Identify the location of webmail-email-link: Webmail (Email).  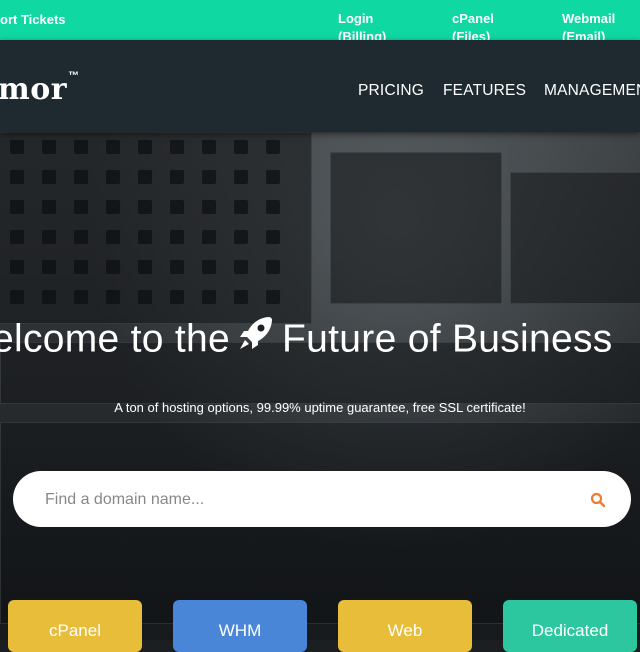
(588, 25).